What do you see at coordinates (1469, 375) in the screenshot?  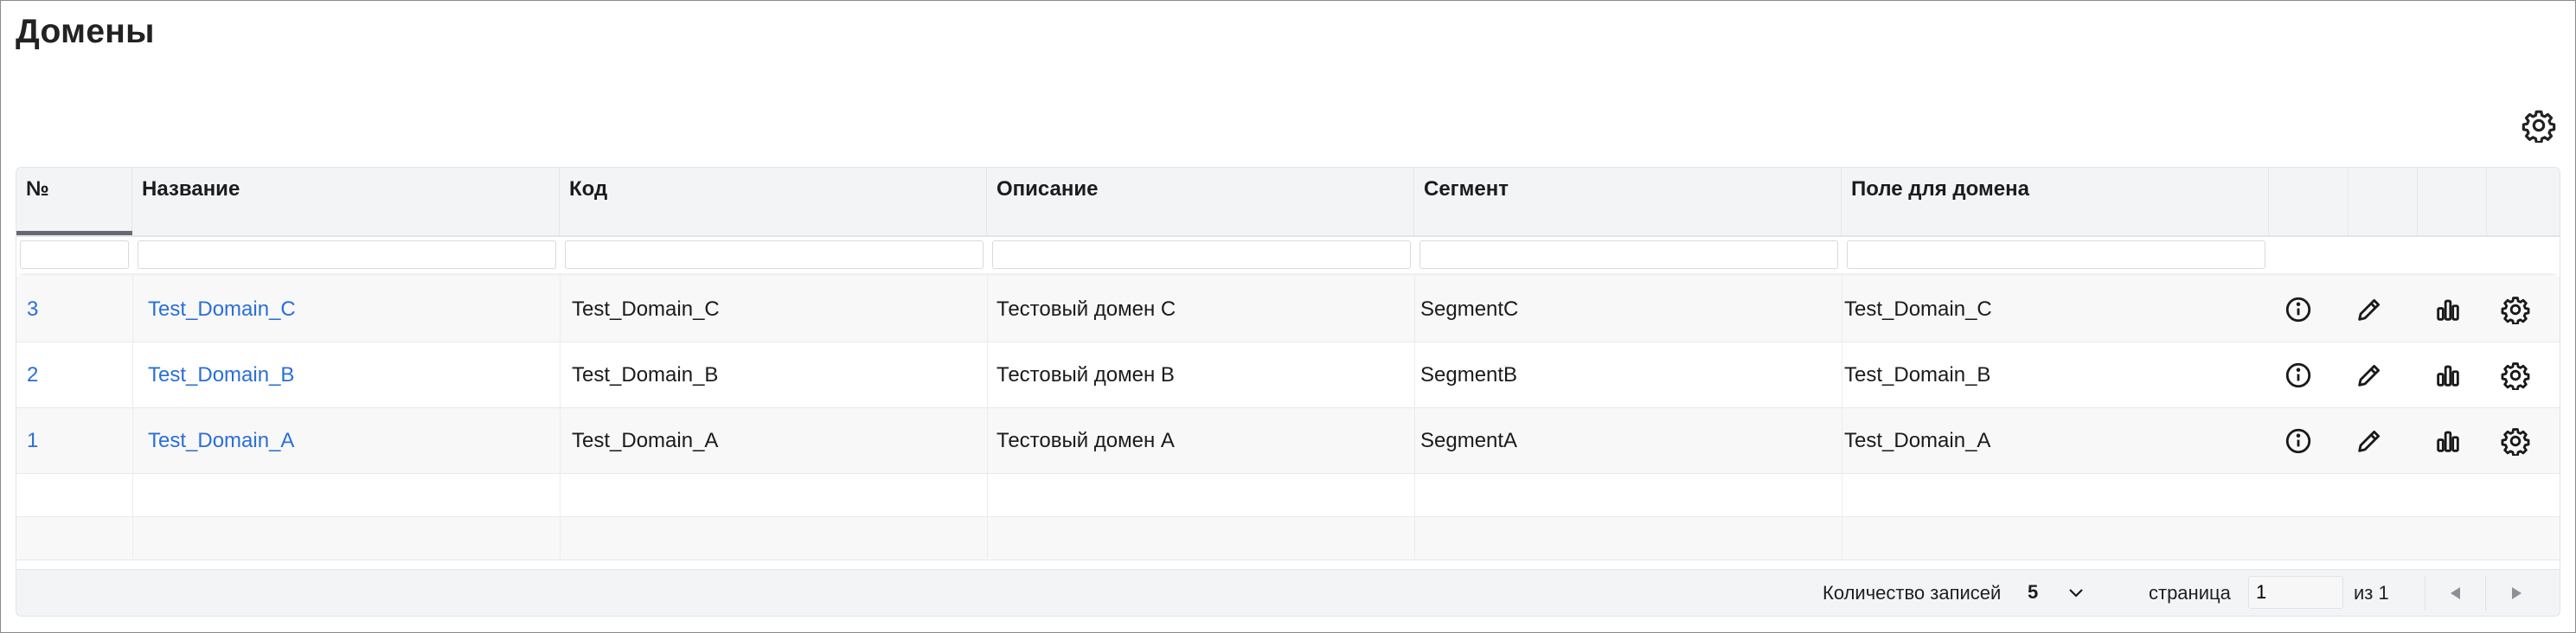 I see `domain-segment: SegmentB` at bounding box center [1469, 375].